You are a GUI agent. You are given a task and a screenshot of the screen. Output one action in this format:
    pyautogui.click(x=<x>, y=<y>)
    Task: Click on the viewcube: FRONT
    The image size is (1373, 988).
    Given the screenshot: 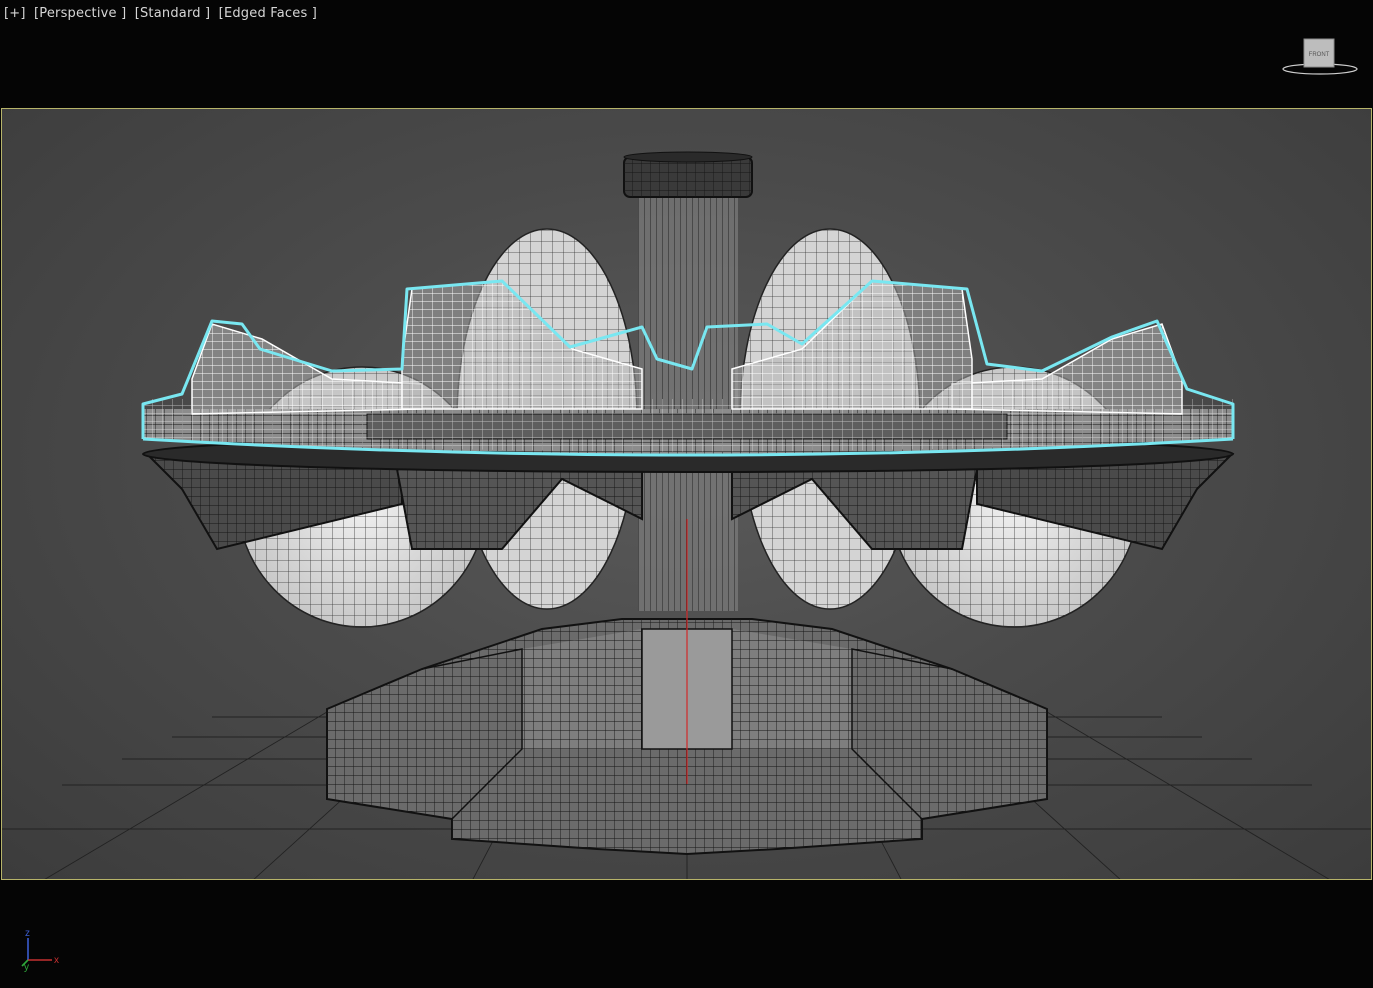 What is the action you would take?
    pyautogui.click(x=1320, y=57)
    